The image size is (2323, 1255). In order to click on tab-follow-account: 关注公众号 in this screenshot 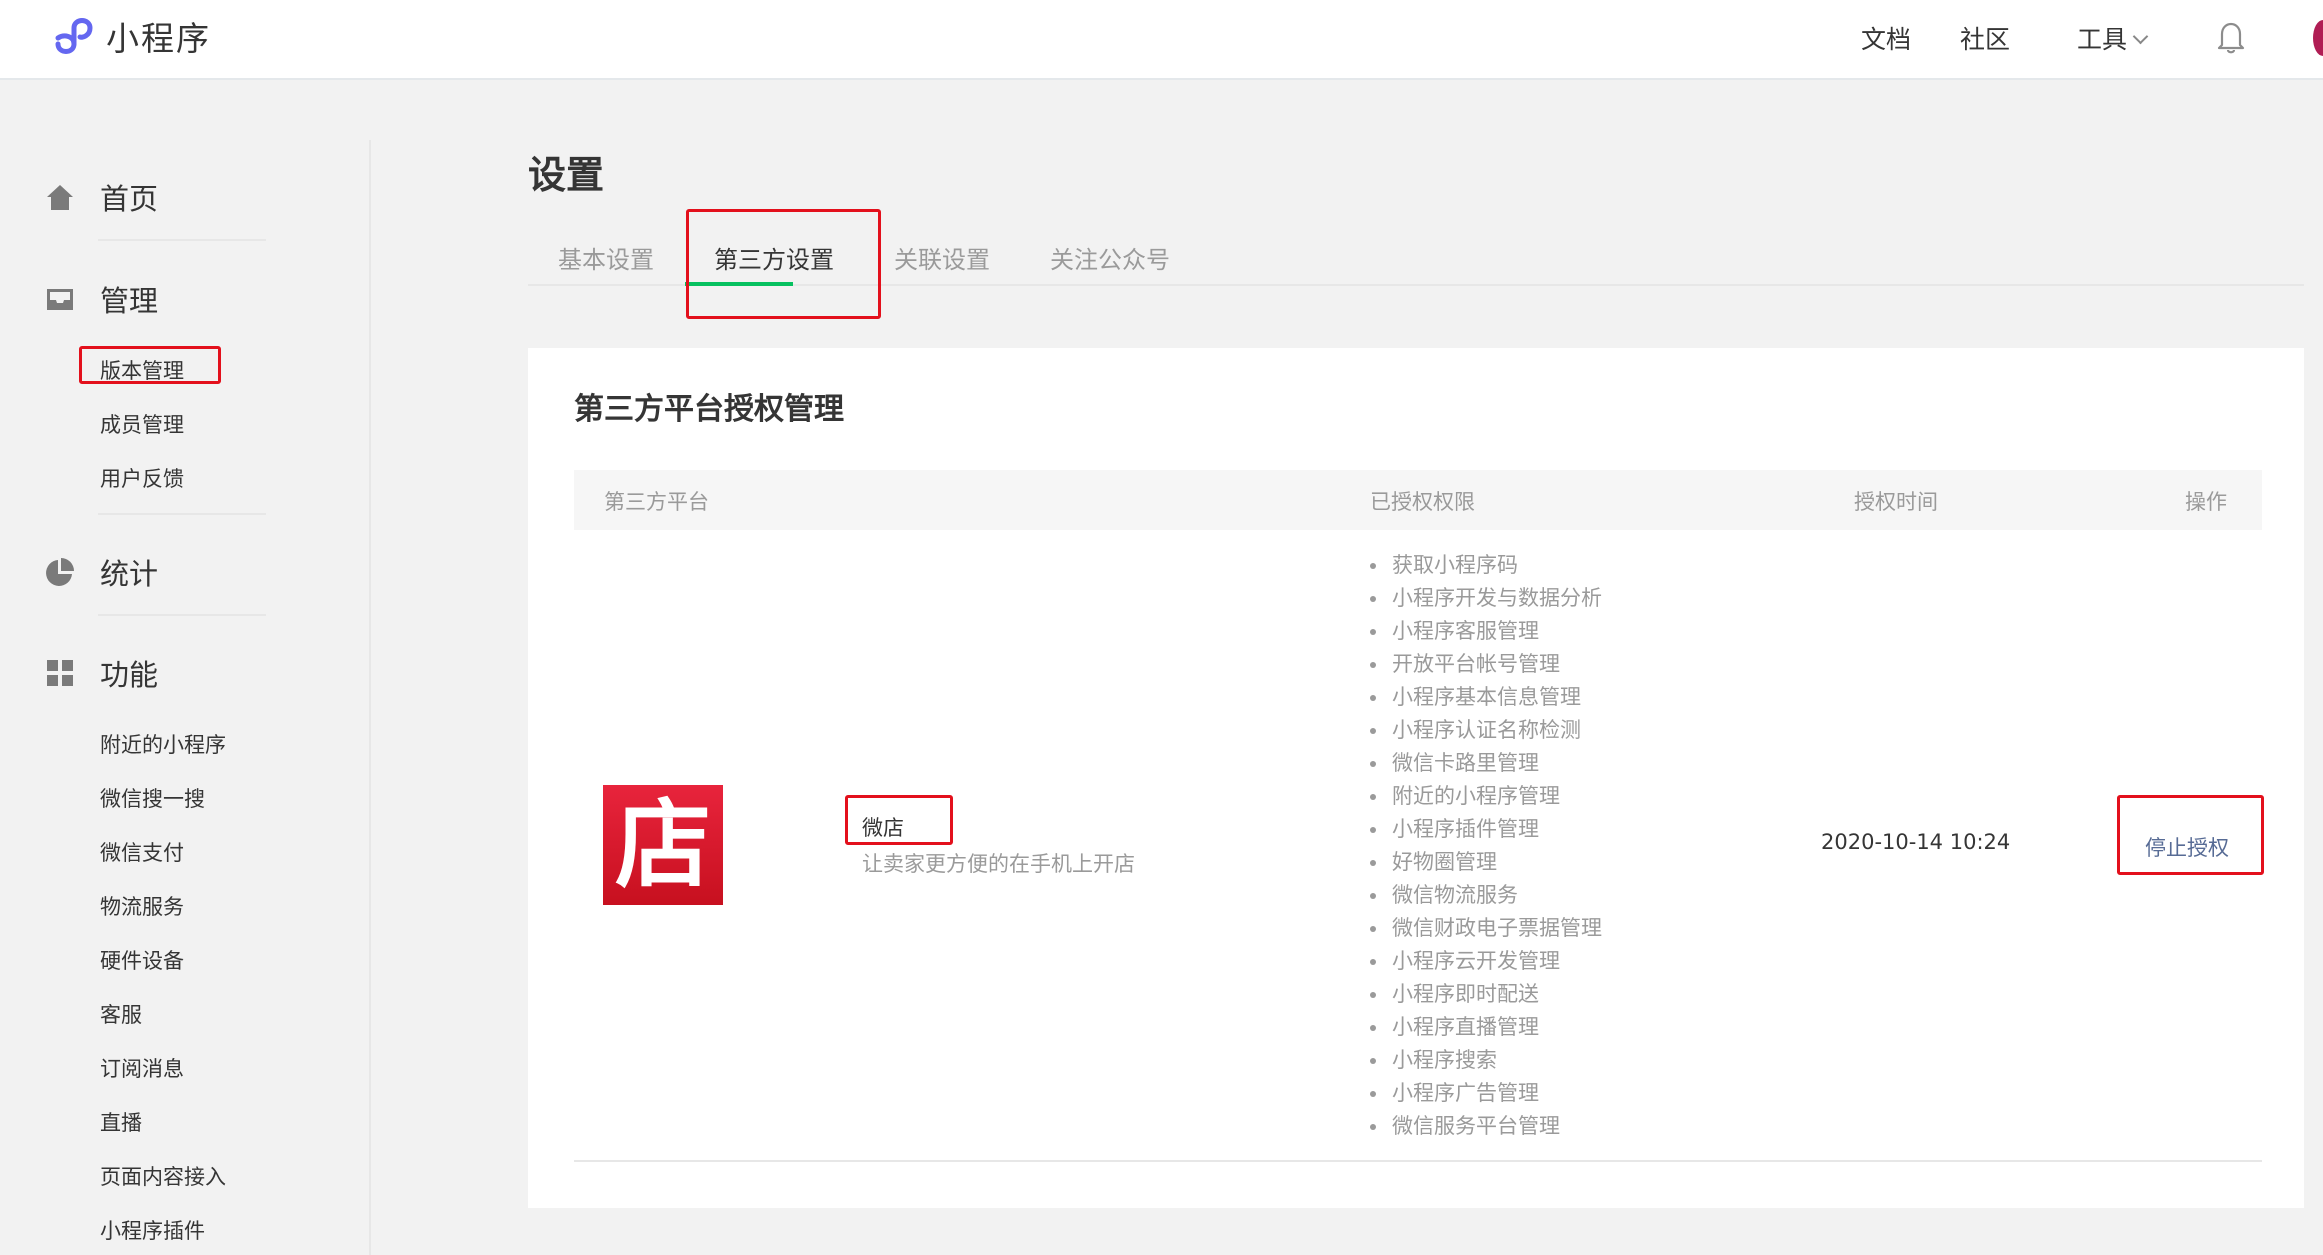, I will do `click(1110, 257)`.